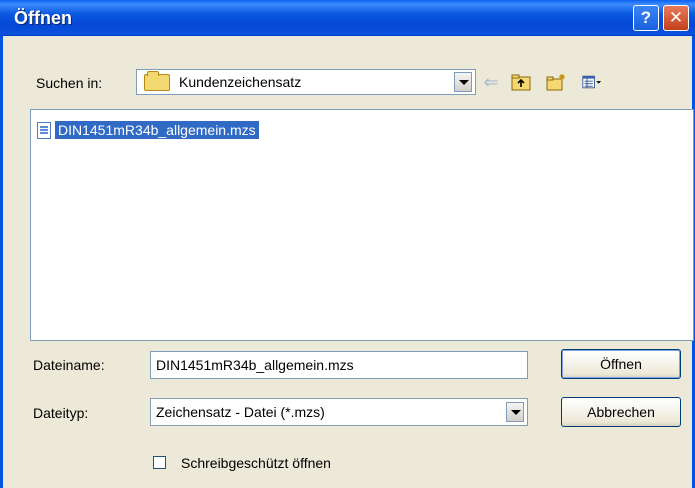 The height and width of the screenshot is (488, 695). I want to click on filetype-label: Dateityp:, so click(61, 413).